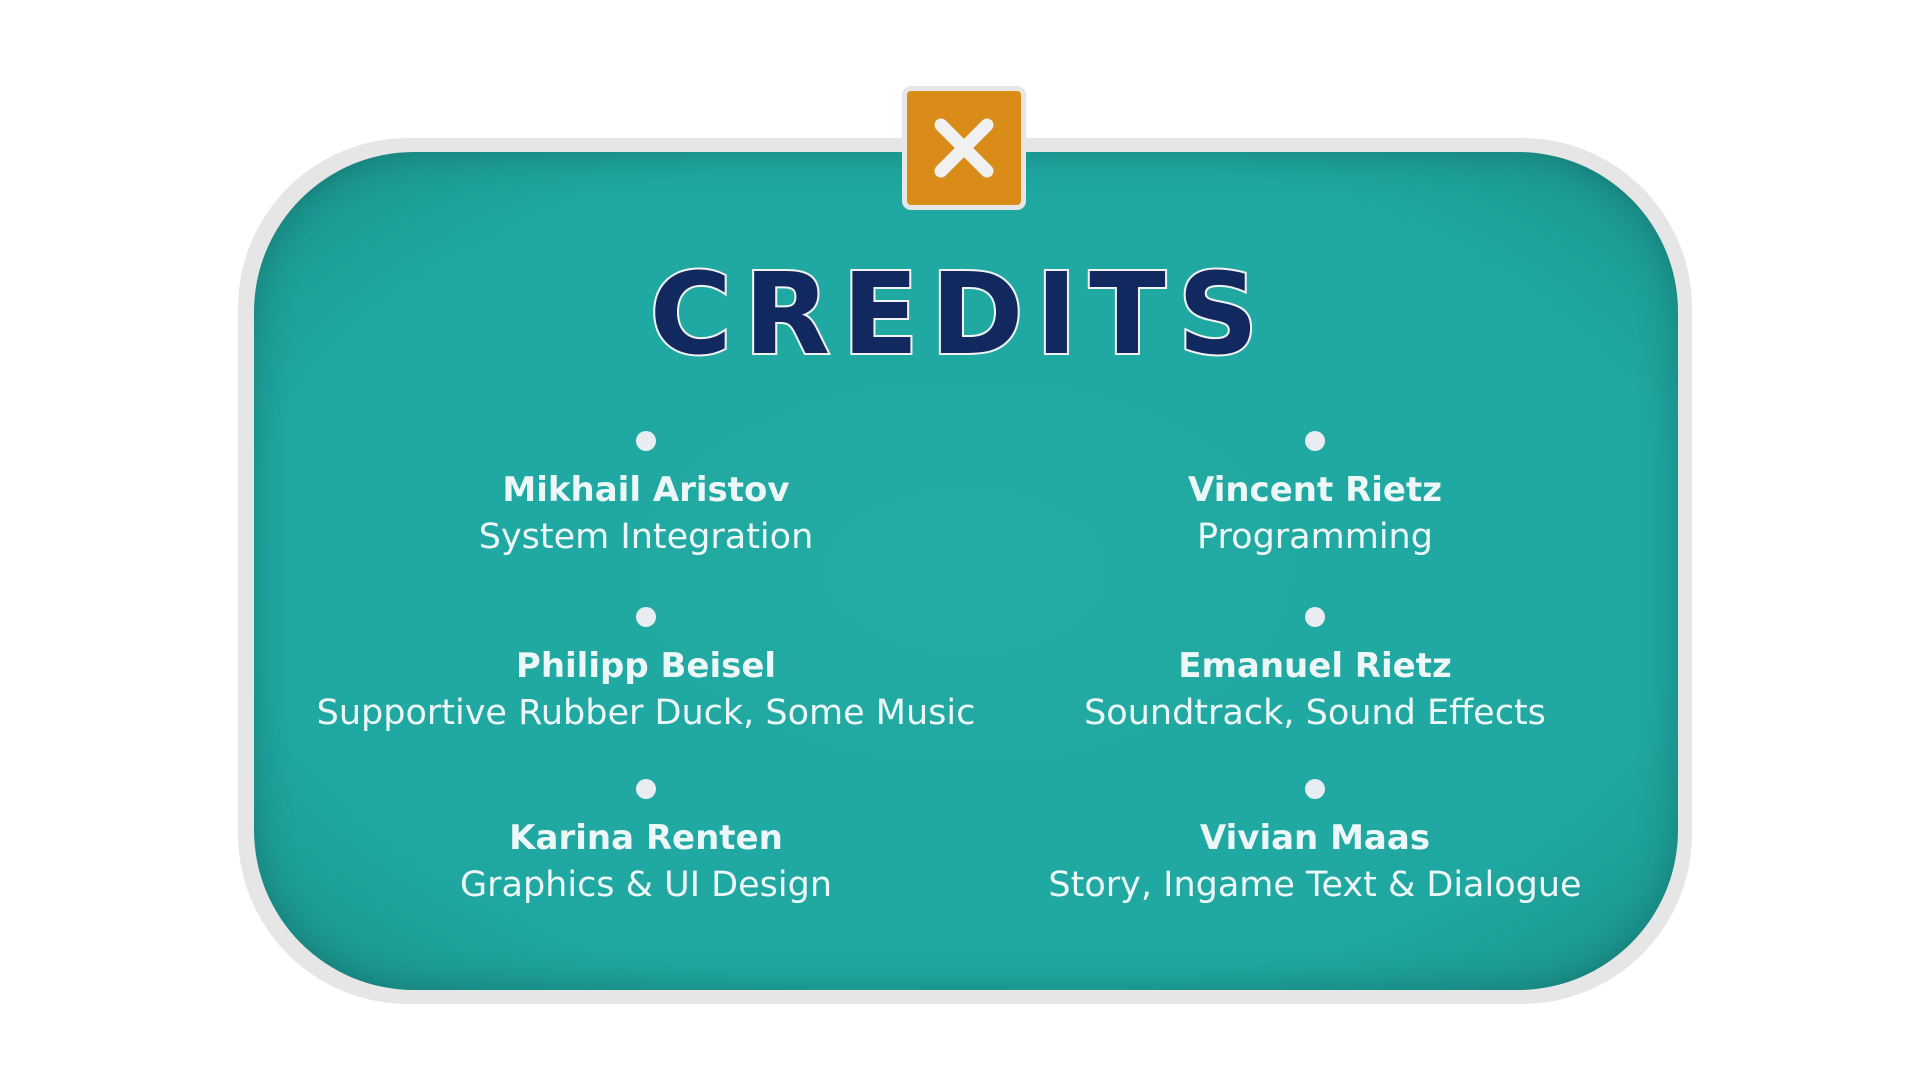 The image size is (1920, 1081). What do you see at coordinates (646, 666) in the screenshot?
I see `credit-name: Philipp Beisel` at bounding box center [646, 666].